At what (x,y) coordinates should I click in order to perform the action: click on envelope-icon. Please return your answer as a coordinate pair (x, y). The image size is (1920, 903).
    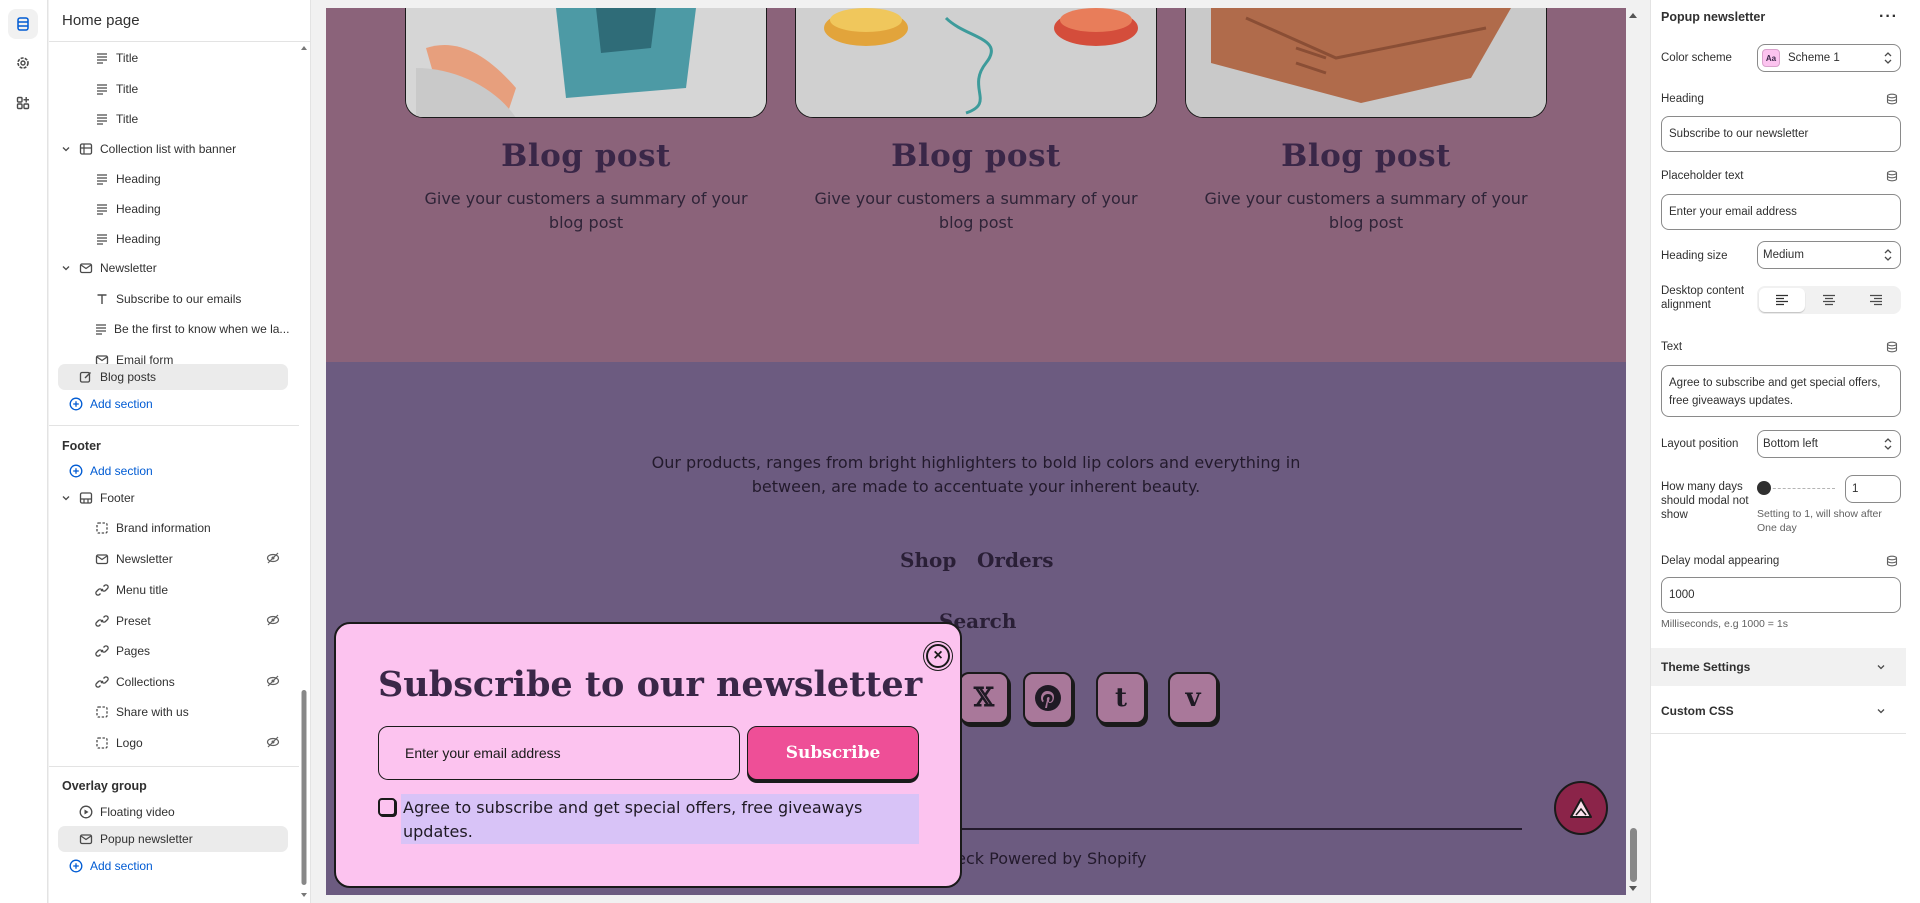
    Looking at the image, I should click on (102, 559).